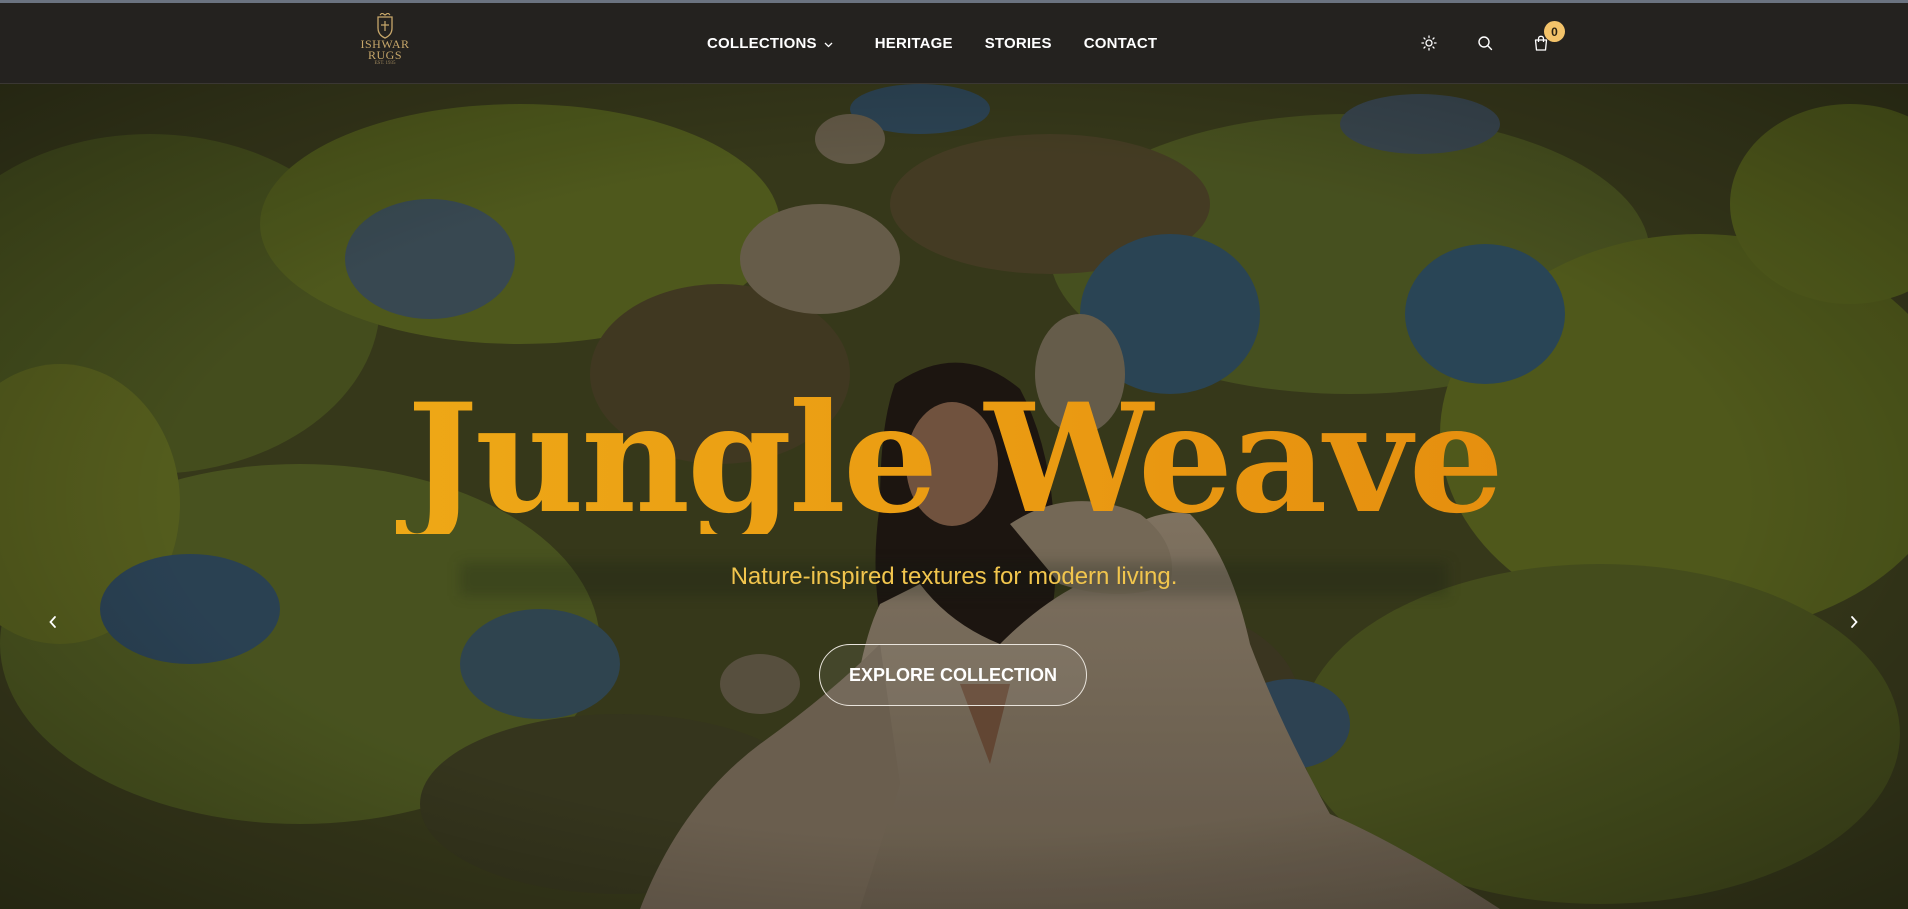 The image size is (1908, 909). I want to click on nav-item-stories: STORIES, so click(1018, 43).